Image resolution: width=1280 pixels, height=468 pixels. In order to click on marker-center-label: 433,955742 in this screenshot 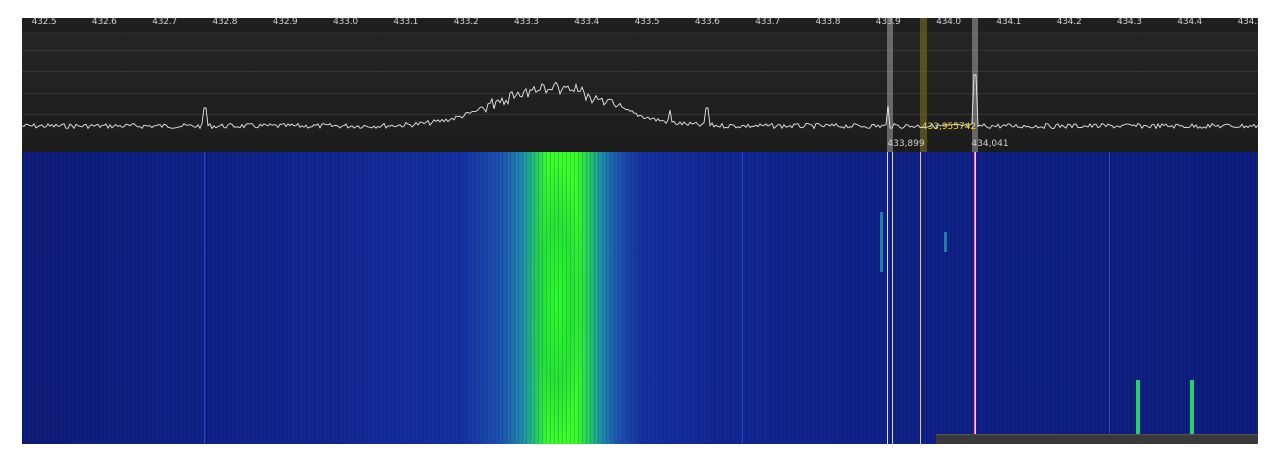, I will do `click(949, 127)`.